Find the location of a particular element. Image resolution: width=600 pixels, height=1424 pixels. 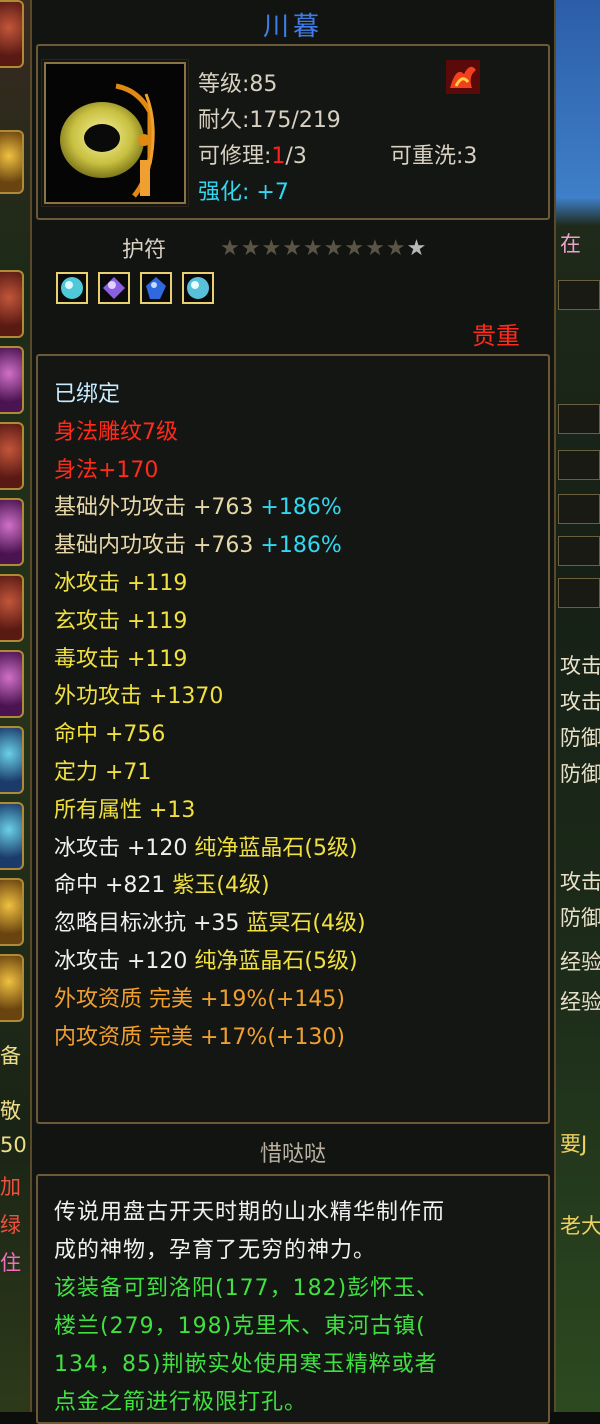

attribute-line: 玄攻击 +119 is located at coordinates (120, 622).